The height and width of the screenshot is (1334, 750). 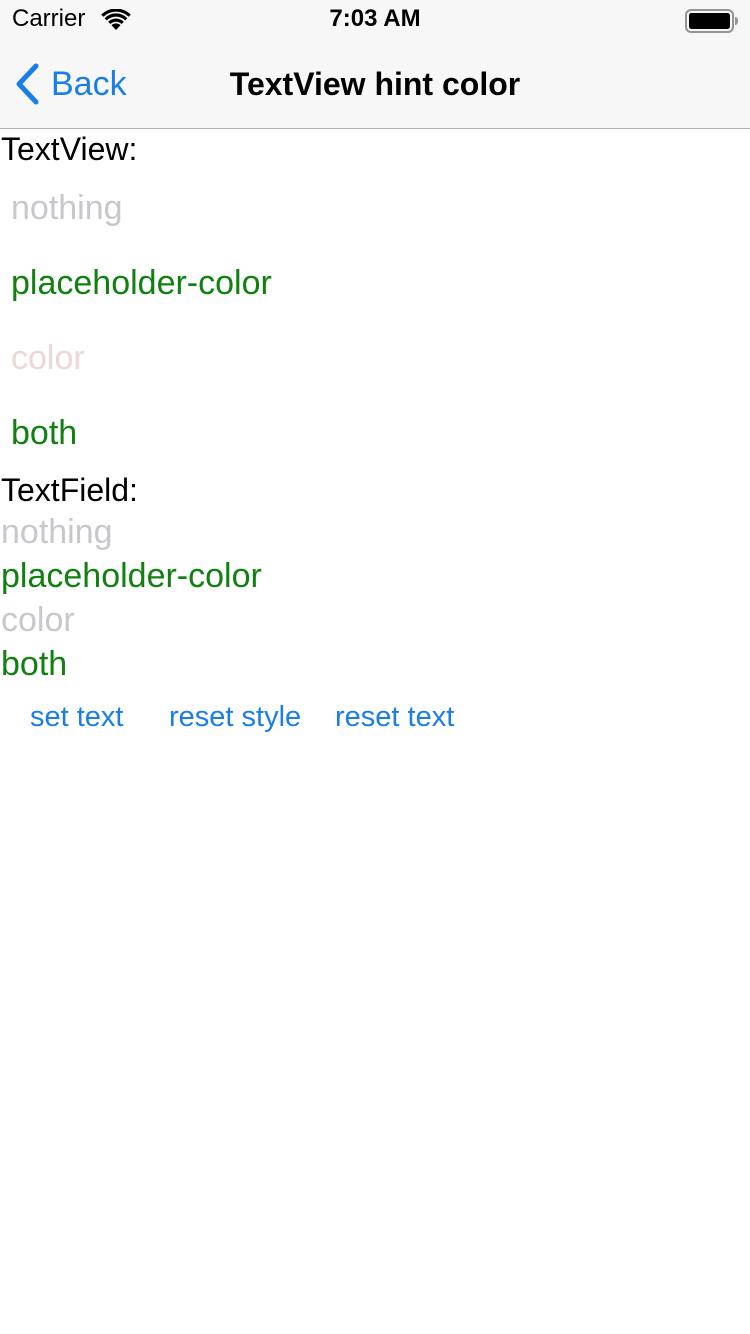 What do you see at coordinates (711, 21) in the screenshot?
I see `battery-icon` at bounding box center [711, 21].